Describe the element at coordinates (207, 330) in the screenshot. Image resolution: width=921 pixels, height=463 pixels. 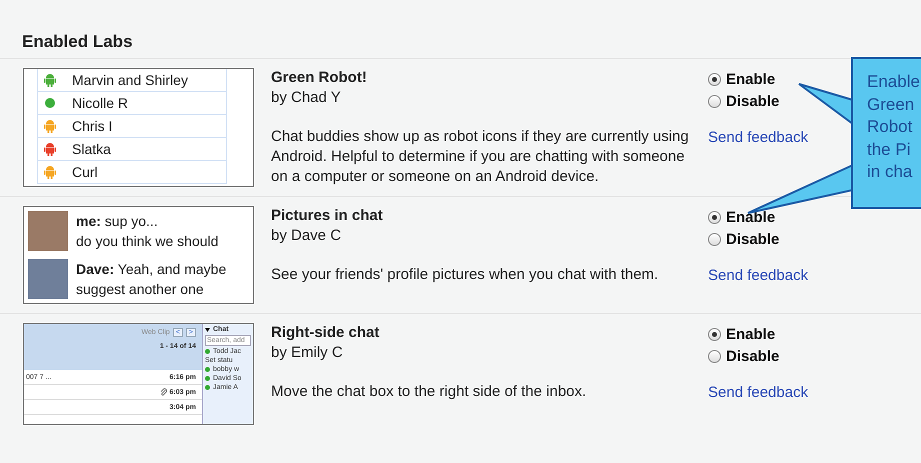
I see `collapse-triangle-icon` at that location.